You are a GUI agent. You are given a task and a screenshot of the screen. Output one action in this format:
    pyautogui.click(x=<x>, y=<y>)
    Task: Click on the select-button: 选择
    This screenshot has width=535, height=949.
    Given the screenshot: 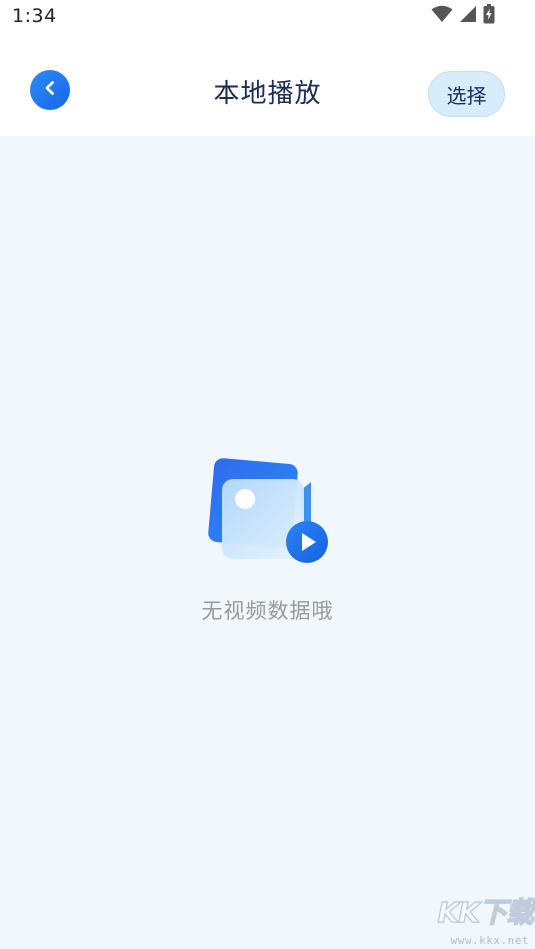 What is the action you would take?
    pyautogui.click(x=466, y=94)
    